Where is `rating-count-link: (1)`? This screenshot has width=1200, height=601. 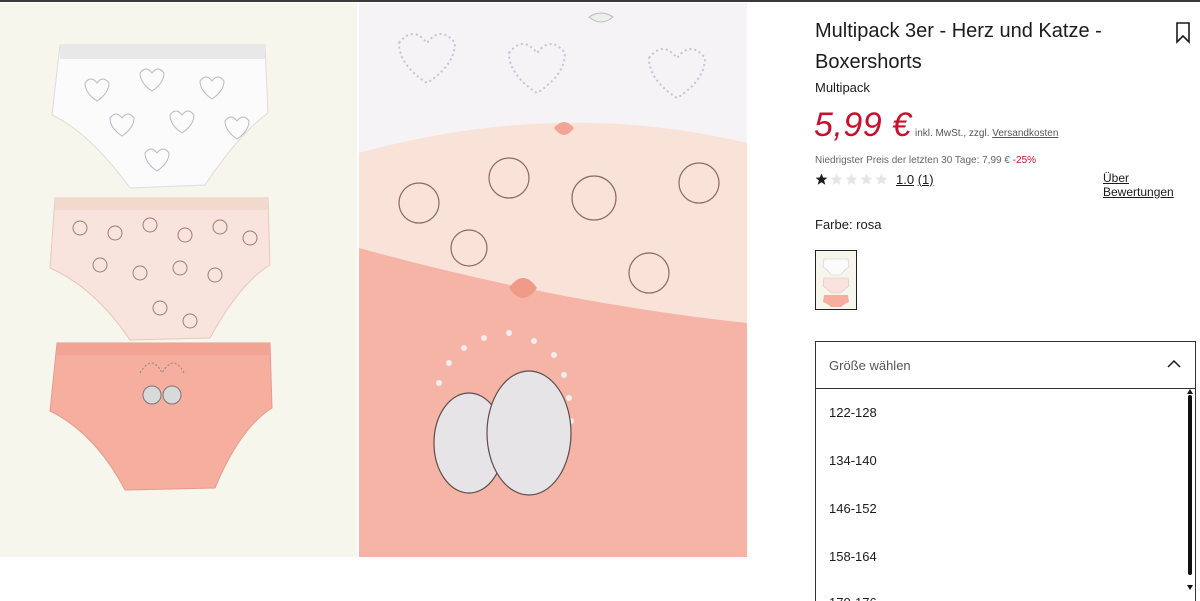
rating-count-link: (1) is located at coordinates (926, 179).